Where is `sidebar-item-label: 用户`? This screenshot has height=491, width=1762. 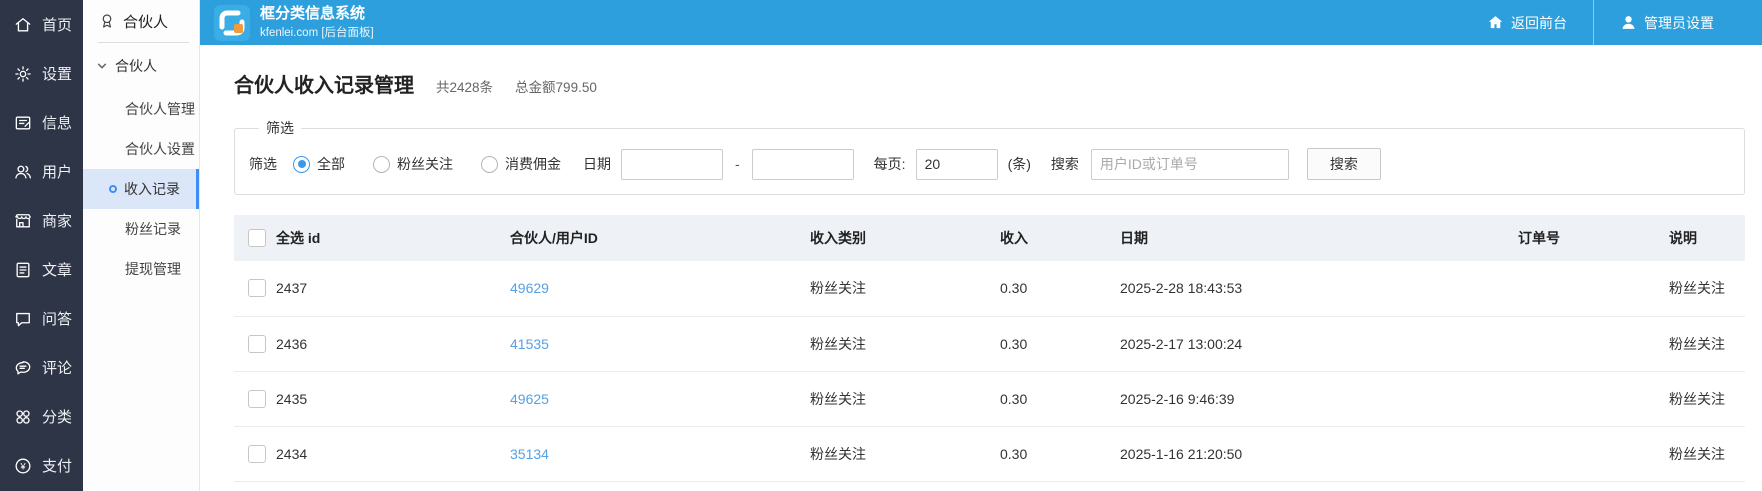 sidebar-item-label: 用户 is located at coordinates (57, 172).